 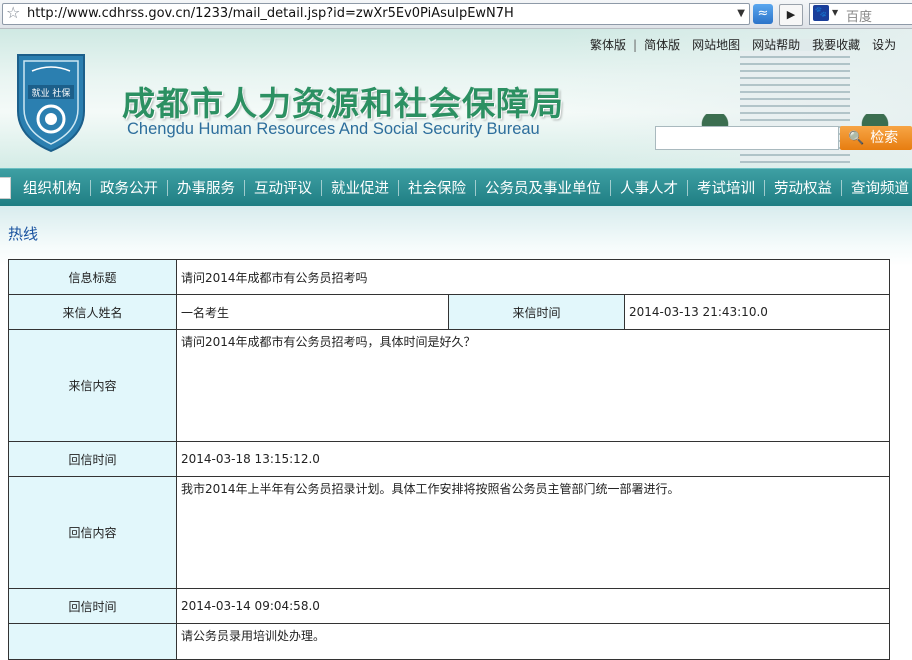 What do you see at coordinates (92, 312) in the screenshot?
I see `sender-label: 来信人姓名` at bounding box center [92, 312].